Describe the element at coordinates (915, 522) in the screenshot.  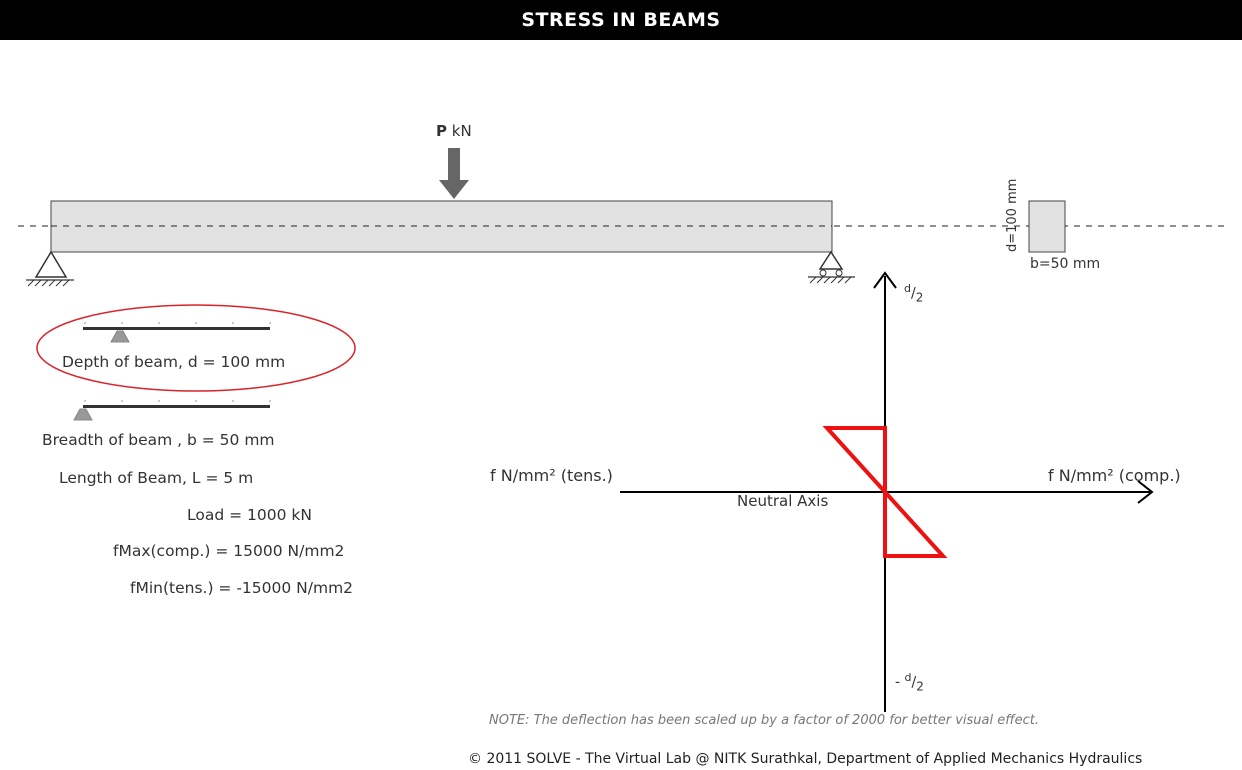
I see `stress-distribution-bottom` at that location.